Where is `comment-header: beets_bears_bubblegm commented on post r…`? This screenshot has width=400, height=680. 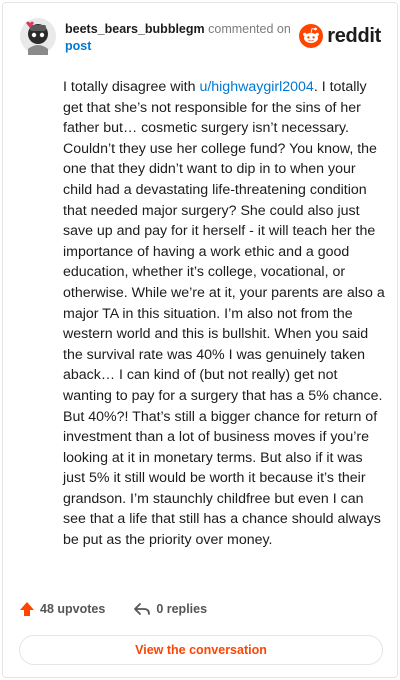 comment-header: beets_bears_bubblegm commented on post r… is located at coordinates (200, 37).